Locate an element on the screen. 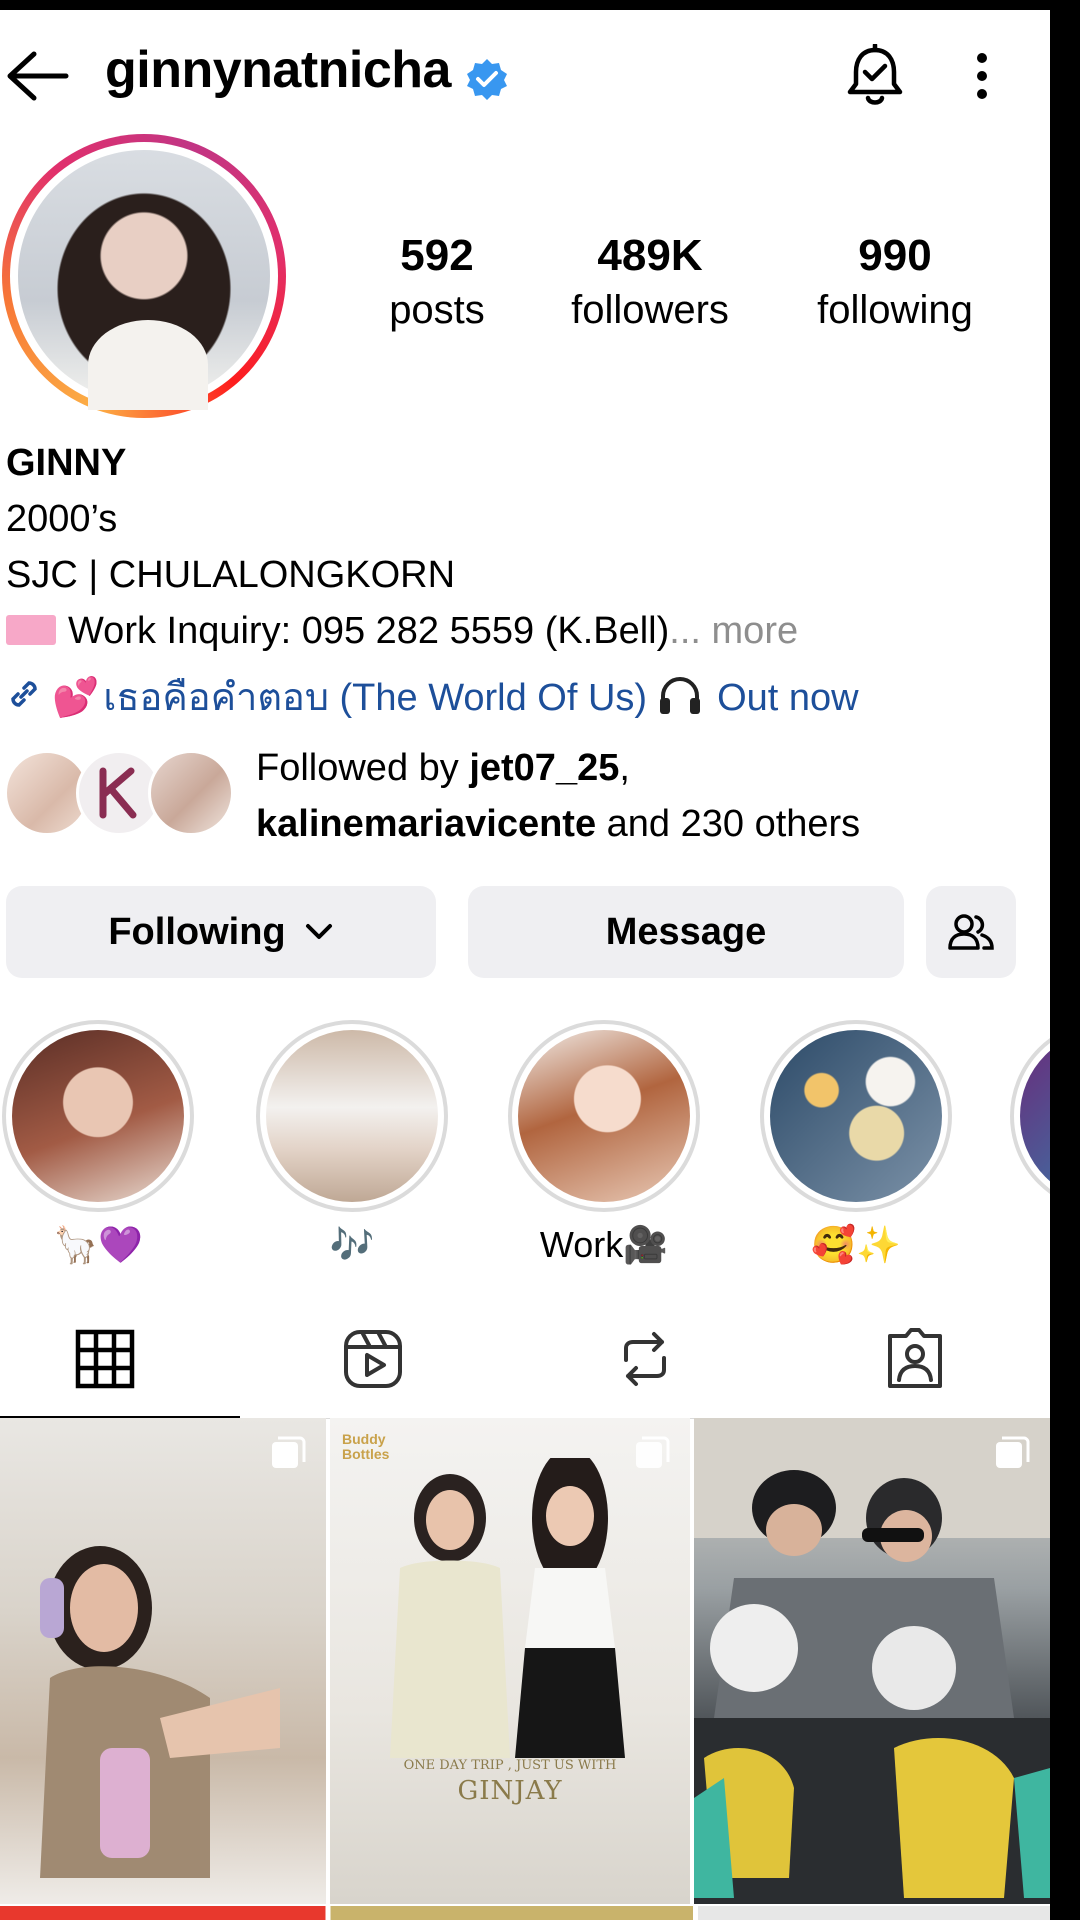 The image size is (1080, 1920). profile-header: ginnynatnicha is located at coordinates (525, 70).